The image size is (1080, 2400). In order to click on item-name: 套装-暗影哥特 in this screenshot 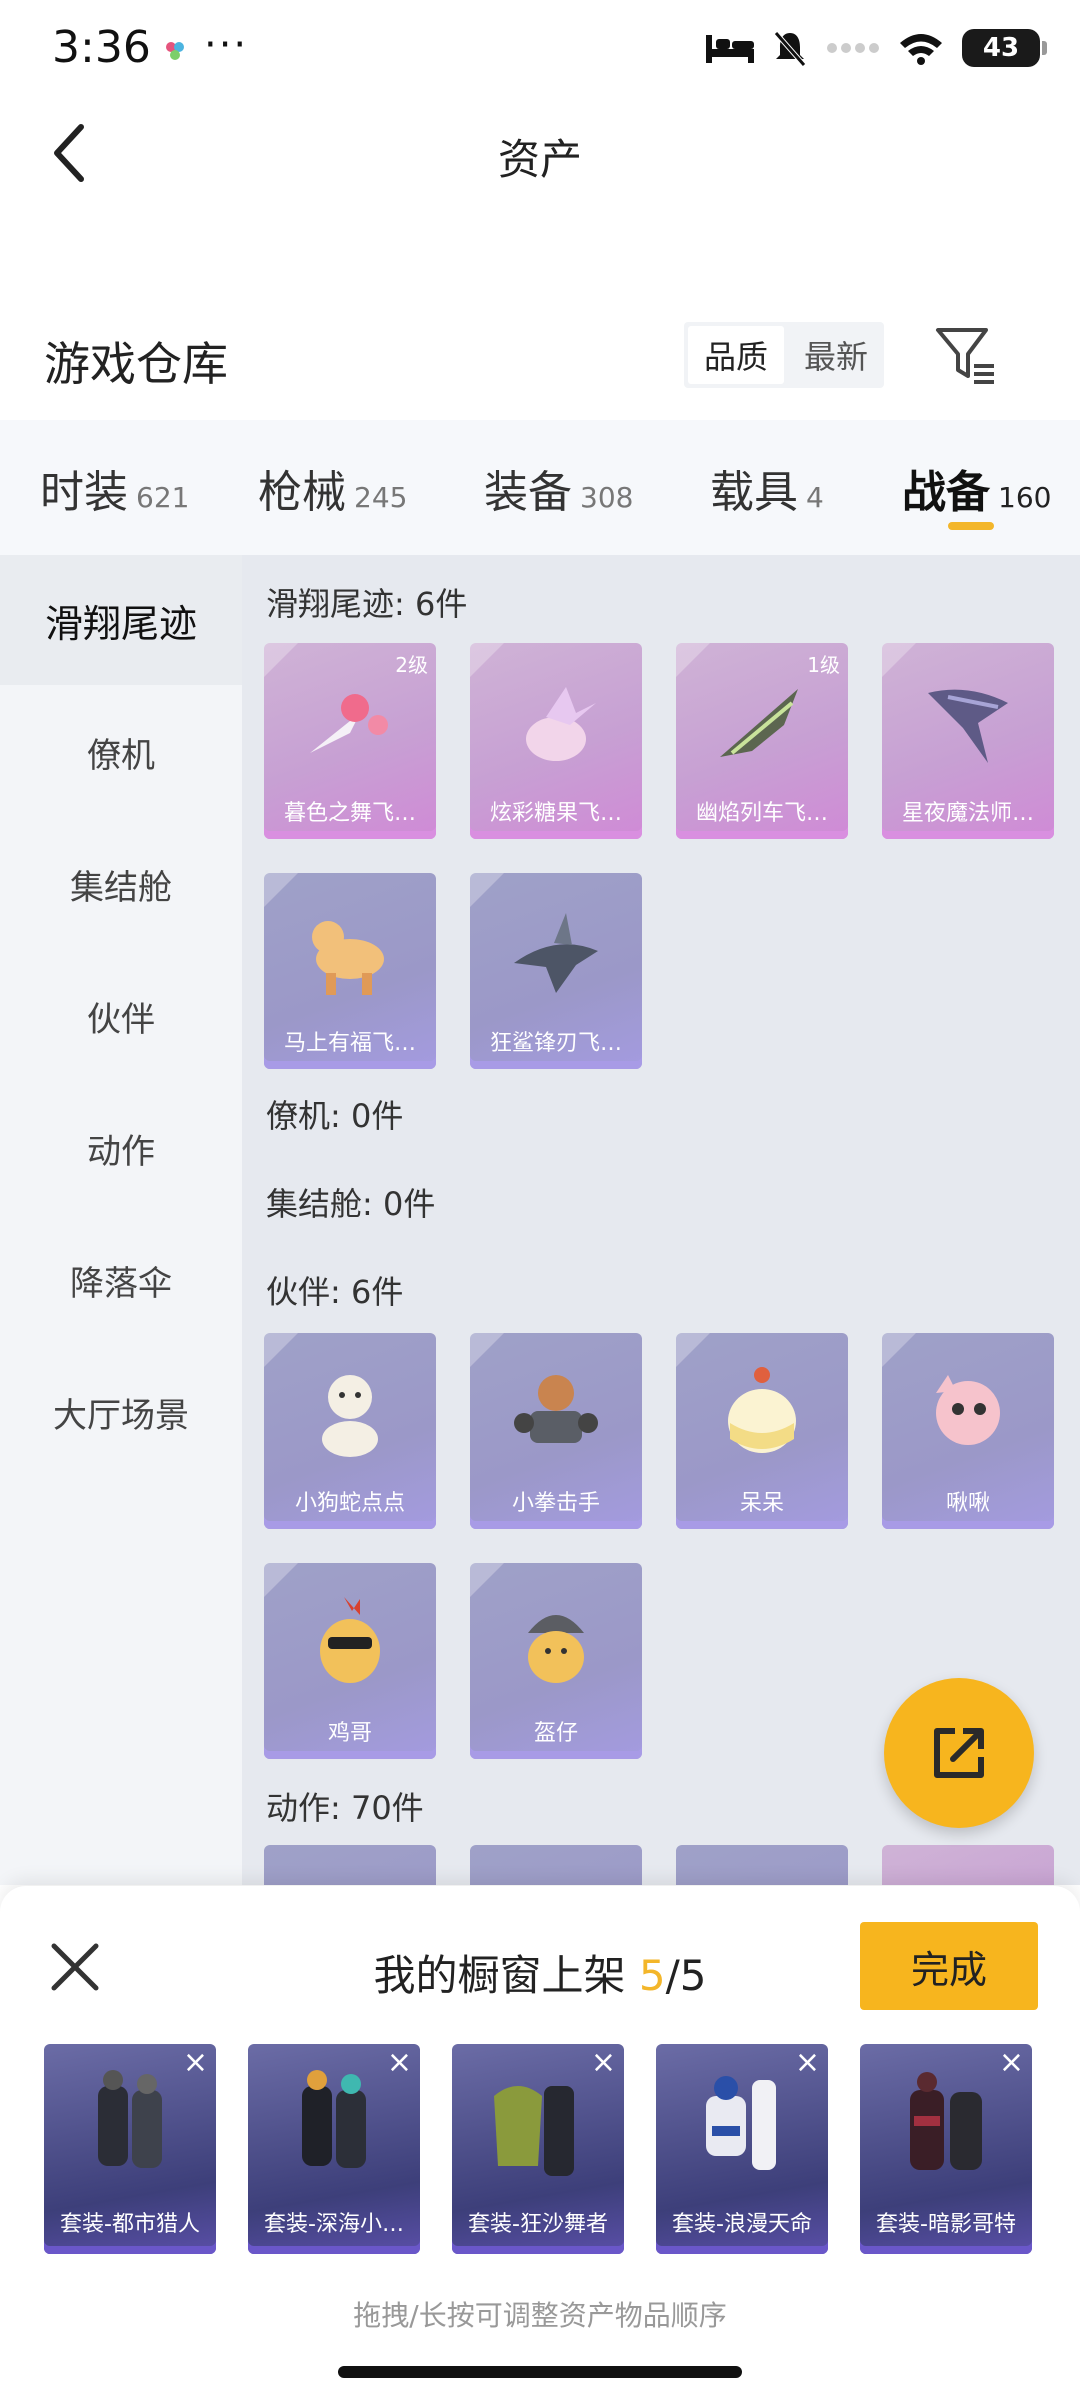, I will do `click(946, 2224)`.